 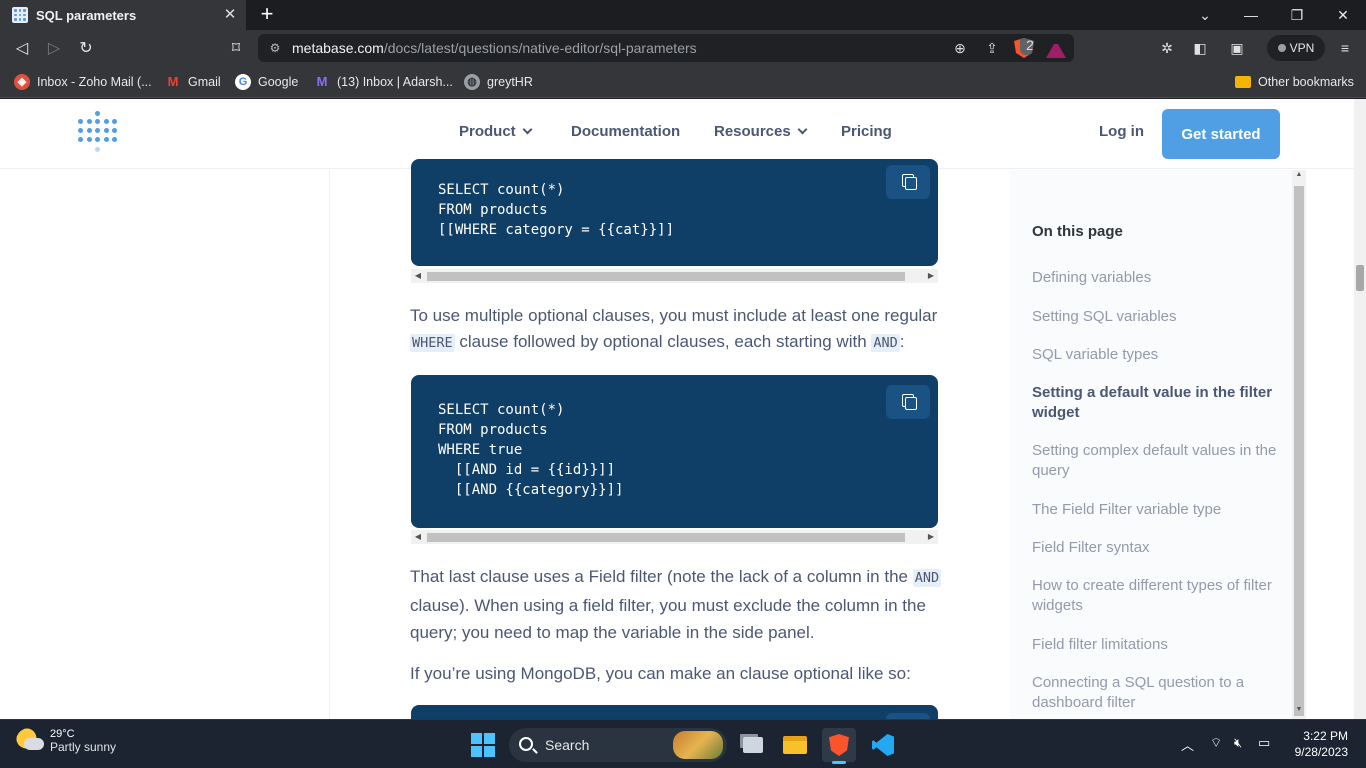 What do you see at coordinates (483, 745) in the screenshot?
I see `start-button-windows-icon` at bounding box center [483, 745].